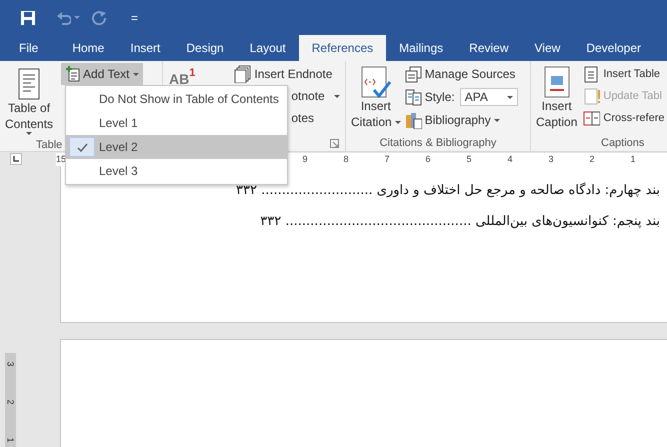 The image size is (667, 447). What do you see at coordinates (461, 120) in the screenshot?
I see `bibliography-button: Bibliography` at bounding box center [461, 120].